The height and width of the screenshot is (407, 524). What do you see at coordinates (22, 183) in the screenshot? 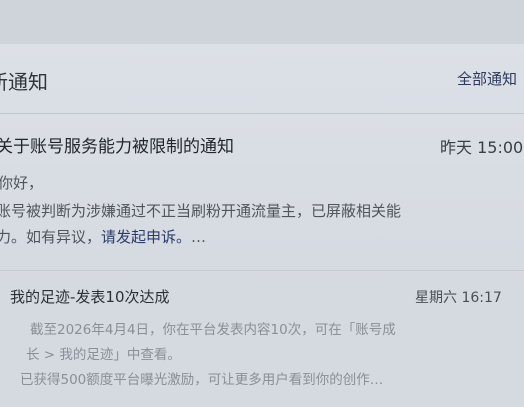
I see `notice-body-line: 你好，` at bounding box center [22, 183].